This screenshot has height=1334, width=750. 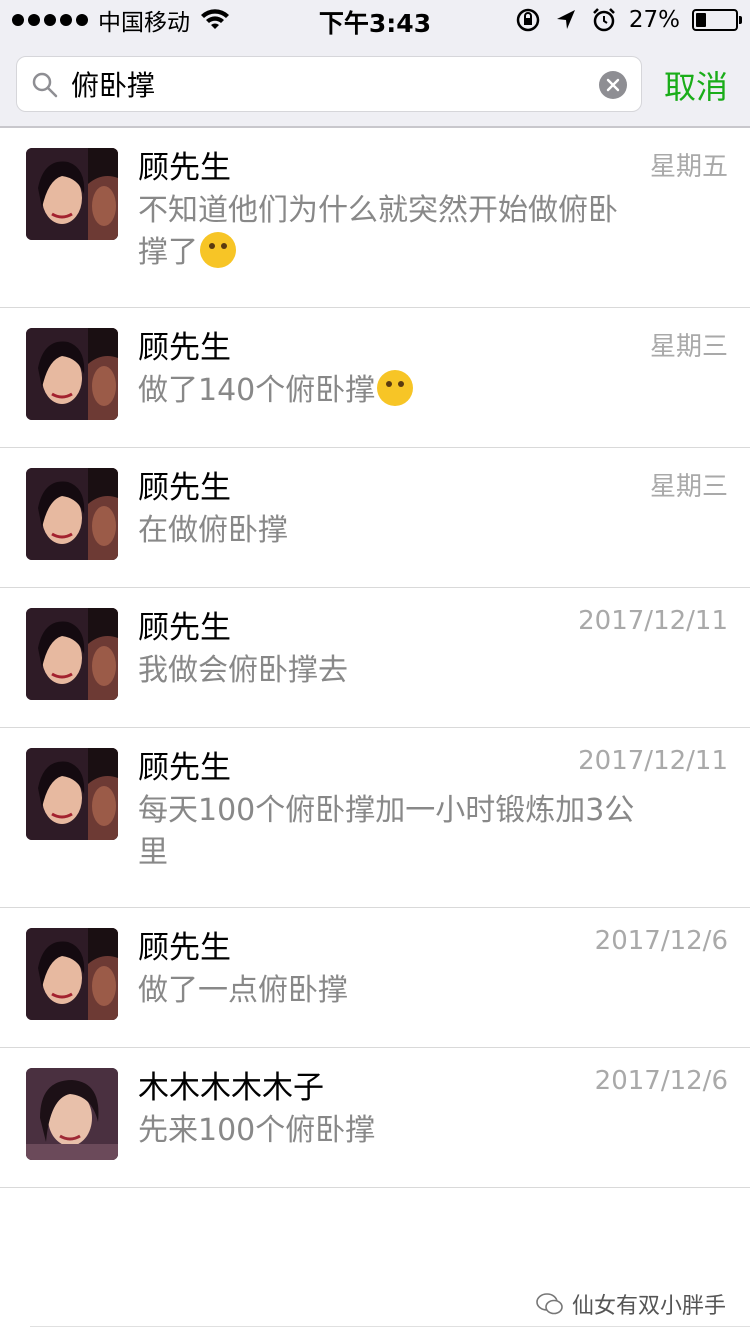 What do you see at coordinates (688, 167) in the screenshot?
I see `message-time: 星期五` at bounding box center [688, 167].